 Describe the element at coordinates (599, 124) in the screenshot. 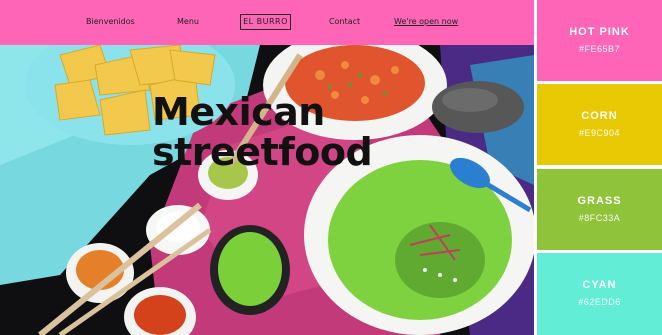

I see `swatch-corn: CORN #E9C904` at that location.